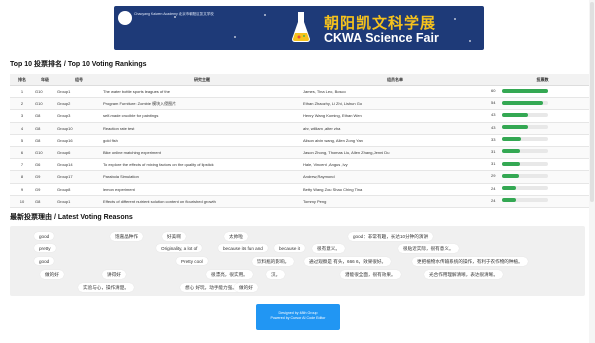 This screenshot has width=595, height=343. Describe the element at coordinates (22, 128) in the screenshot. I see `cell-rank: 4` at that location.